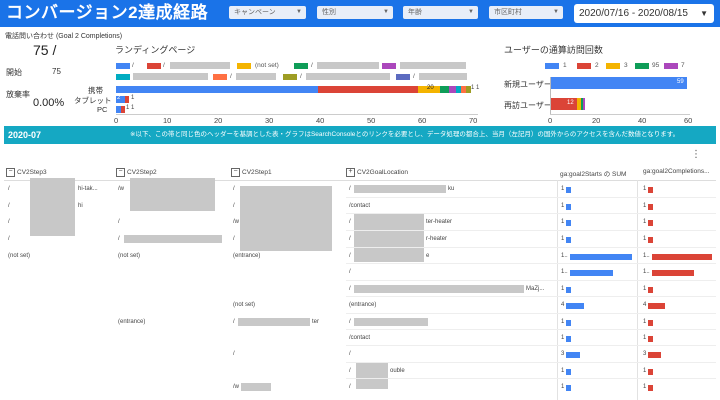  I want to click on expand-icon: +, so click(350, 172).